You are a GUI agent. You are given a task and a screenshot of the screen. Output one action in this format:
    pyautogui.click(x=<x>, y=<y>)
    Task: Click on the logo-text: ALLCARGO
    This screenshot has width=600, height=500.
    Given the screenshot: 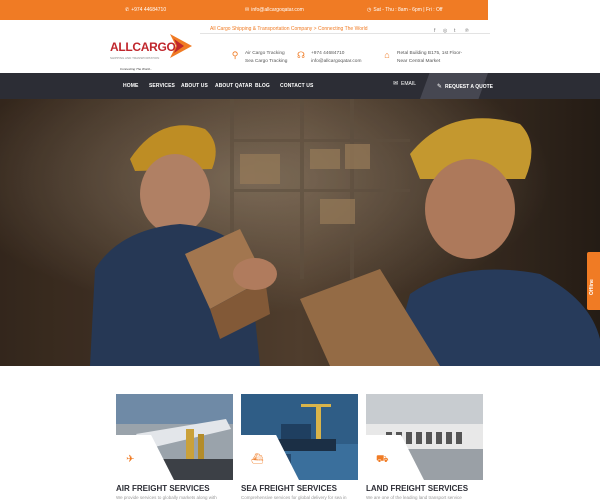 What is the action you would take?
    pyautogui.click(x=143, y=47)
    